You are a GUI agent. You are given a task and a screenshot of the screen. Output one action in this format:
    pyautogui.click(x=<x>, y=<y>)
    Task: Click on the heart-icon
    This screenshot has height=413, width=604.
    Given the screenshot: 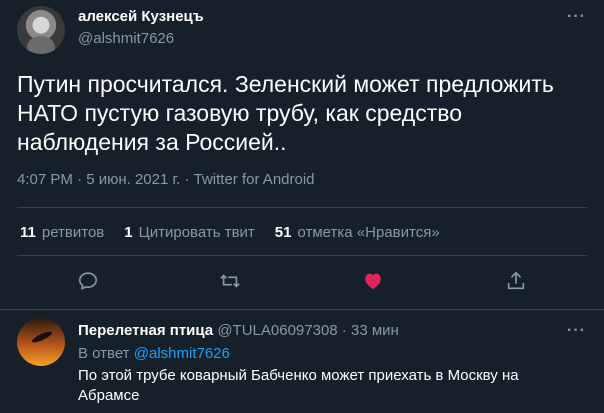 What is the action you would take?
    pyautogui.click(x=373, y=281)
    